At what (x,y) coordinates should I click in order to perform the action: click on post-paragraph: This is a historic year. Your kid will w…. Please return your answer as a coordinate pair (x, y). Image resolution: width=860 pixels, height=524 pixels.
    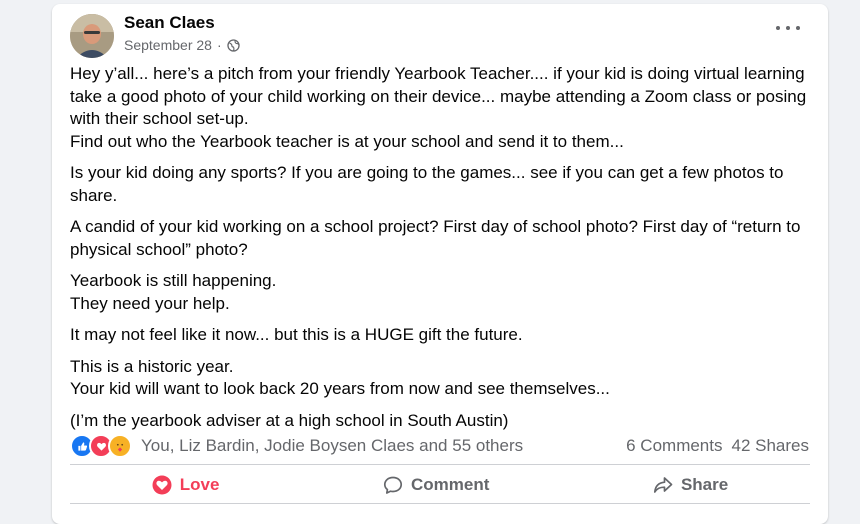
    Looking at the image, I should click on (340, 377).